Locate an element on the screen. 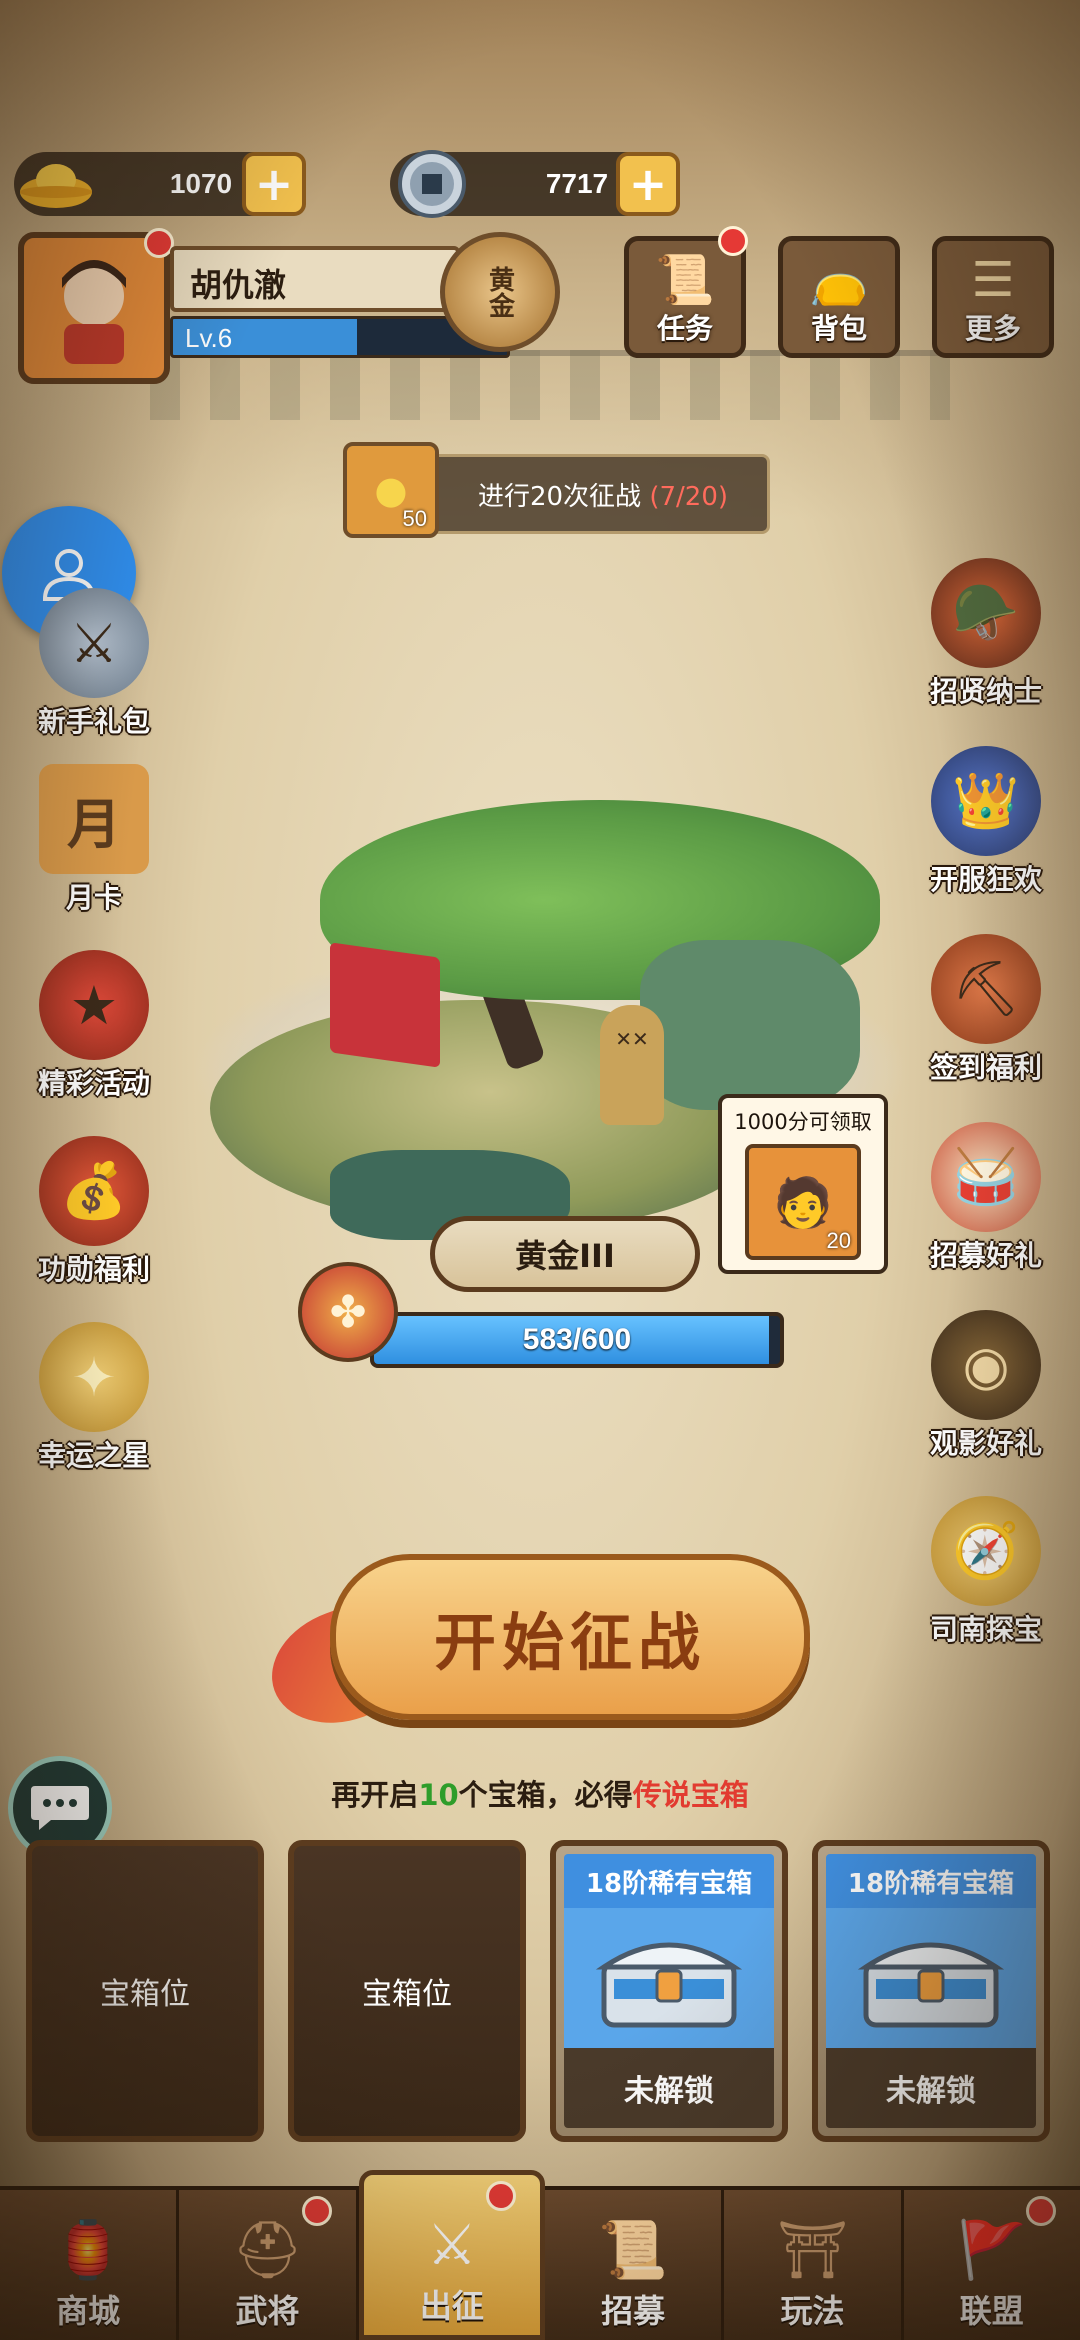 This screenshot has height=2340, width=1080. event-label: 月卡 is located at coordinates (93, 897).